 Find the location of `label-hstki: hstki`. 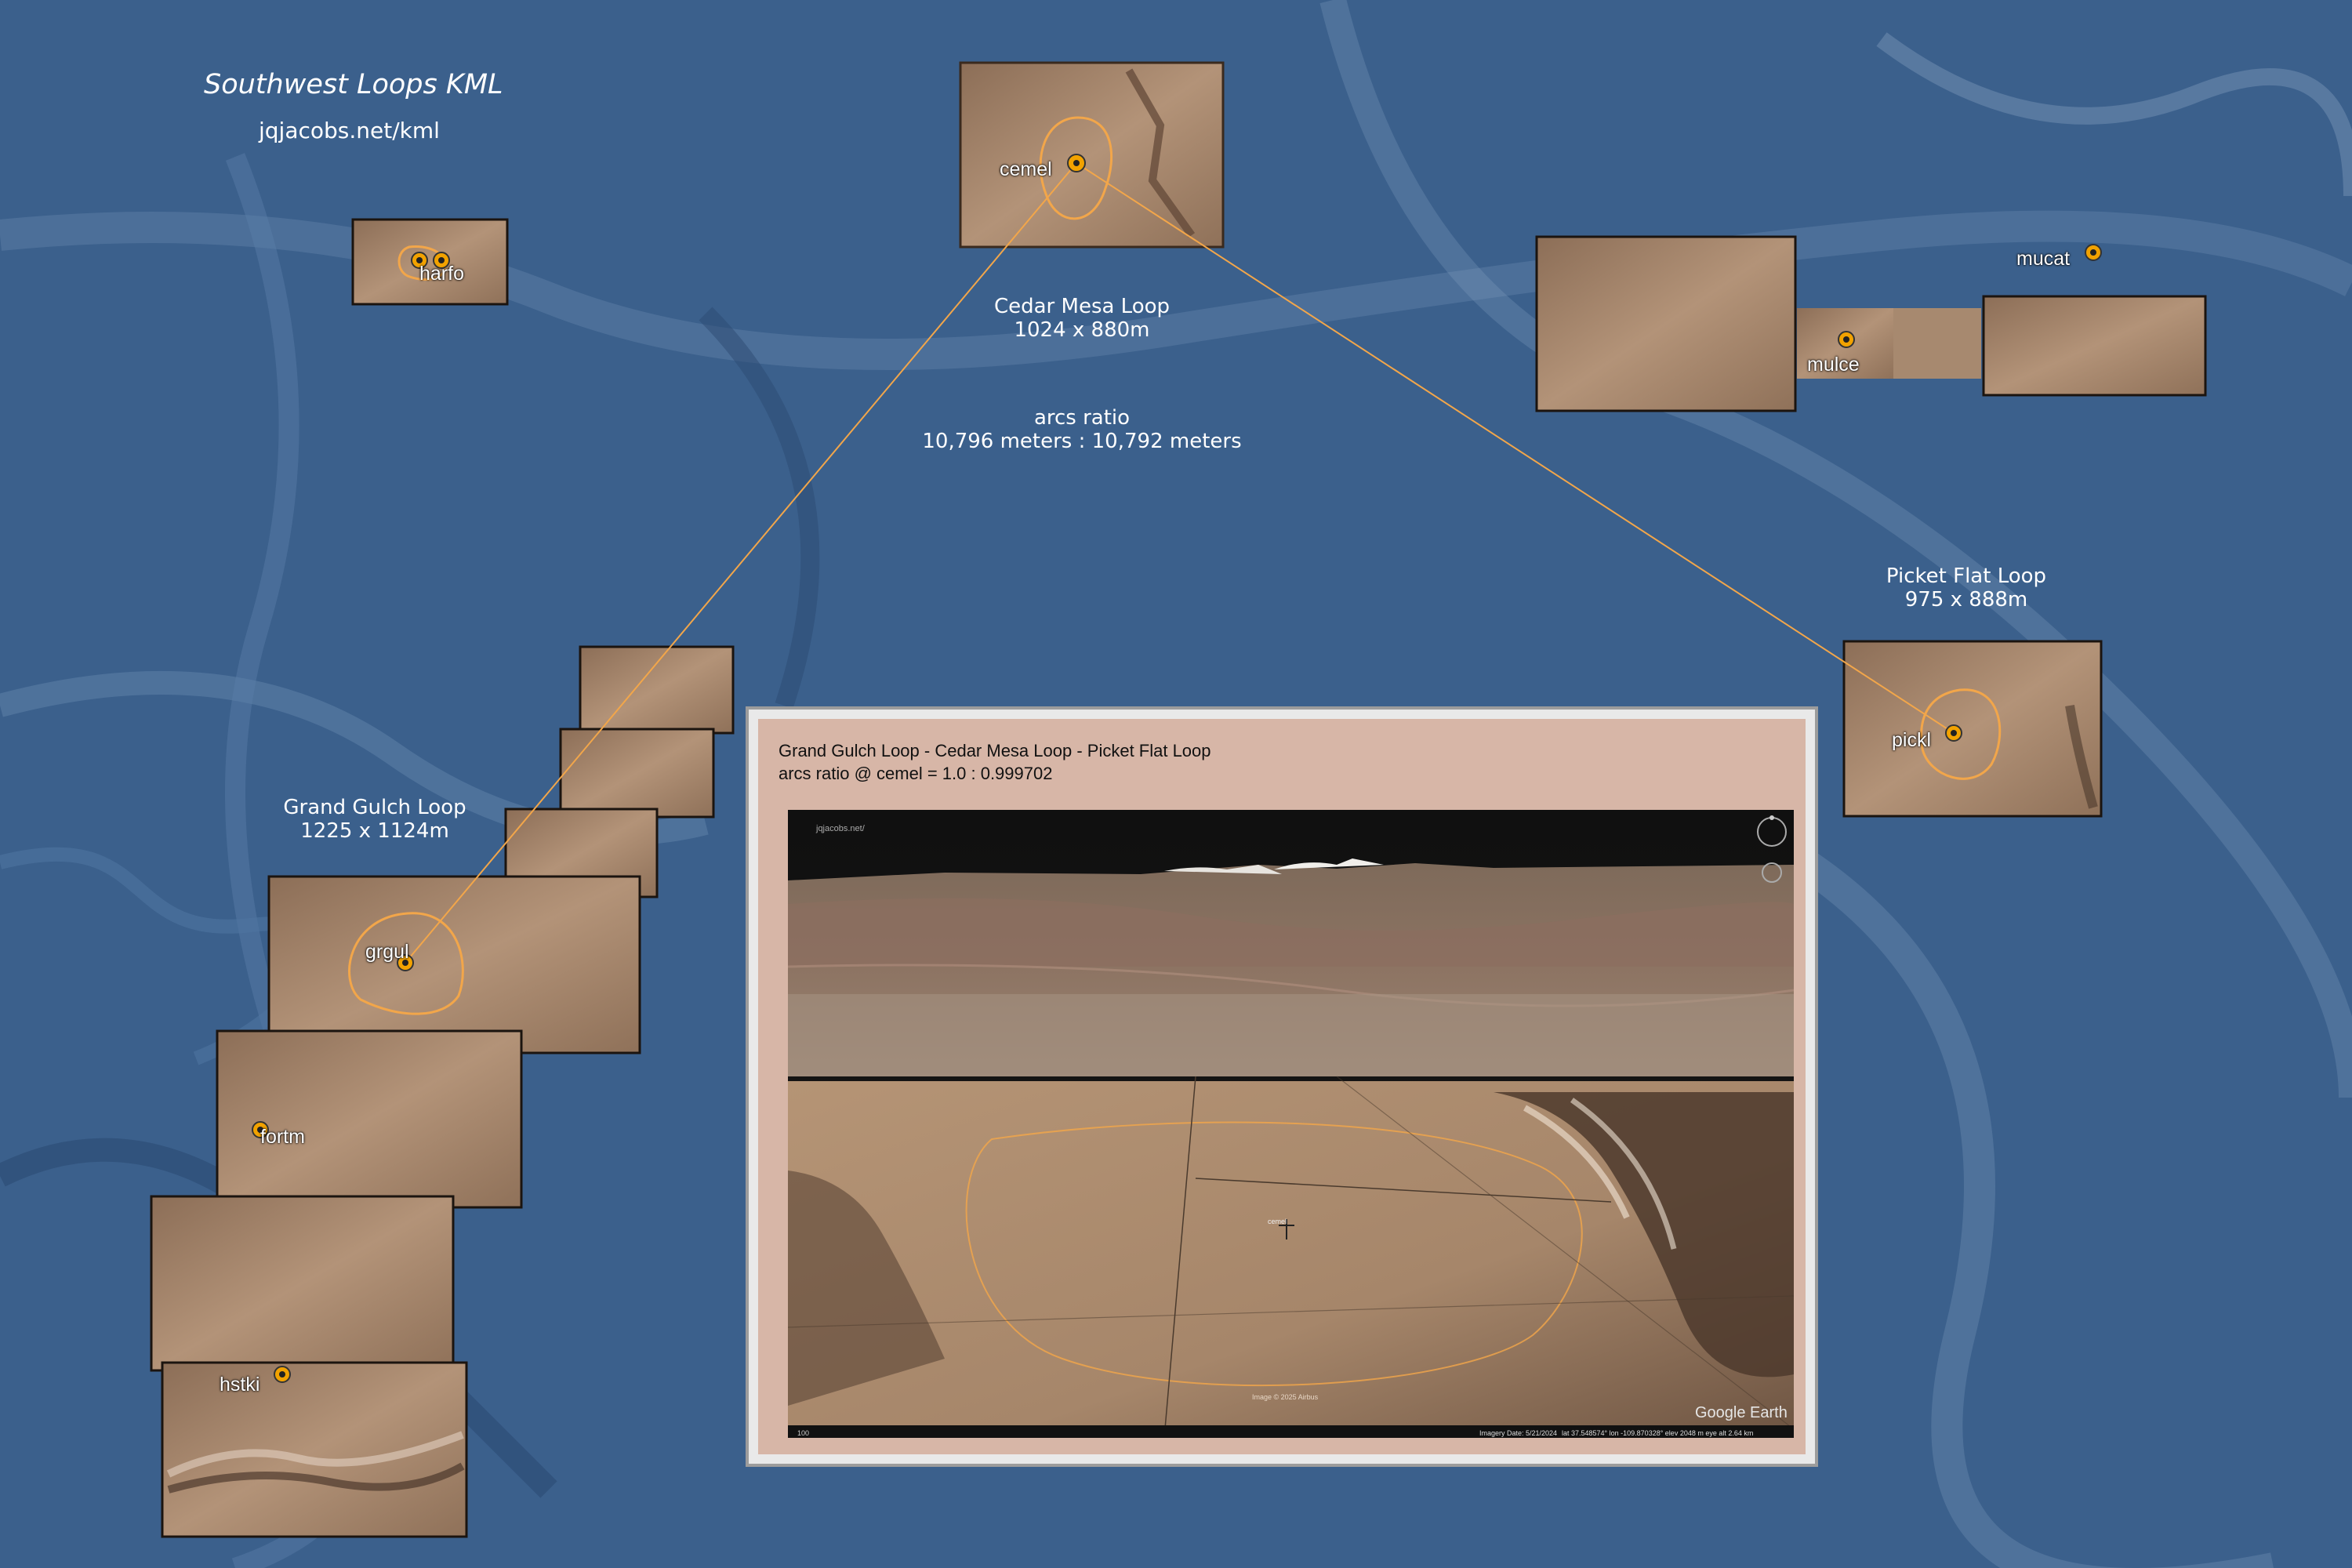

label-hstki: hstki is located at coordinates (240, 1385).